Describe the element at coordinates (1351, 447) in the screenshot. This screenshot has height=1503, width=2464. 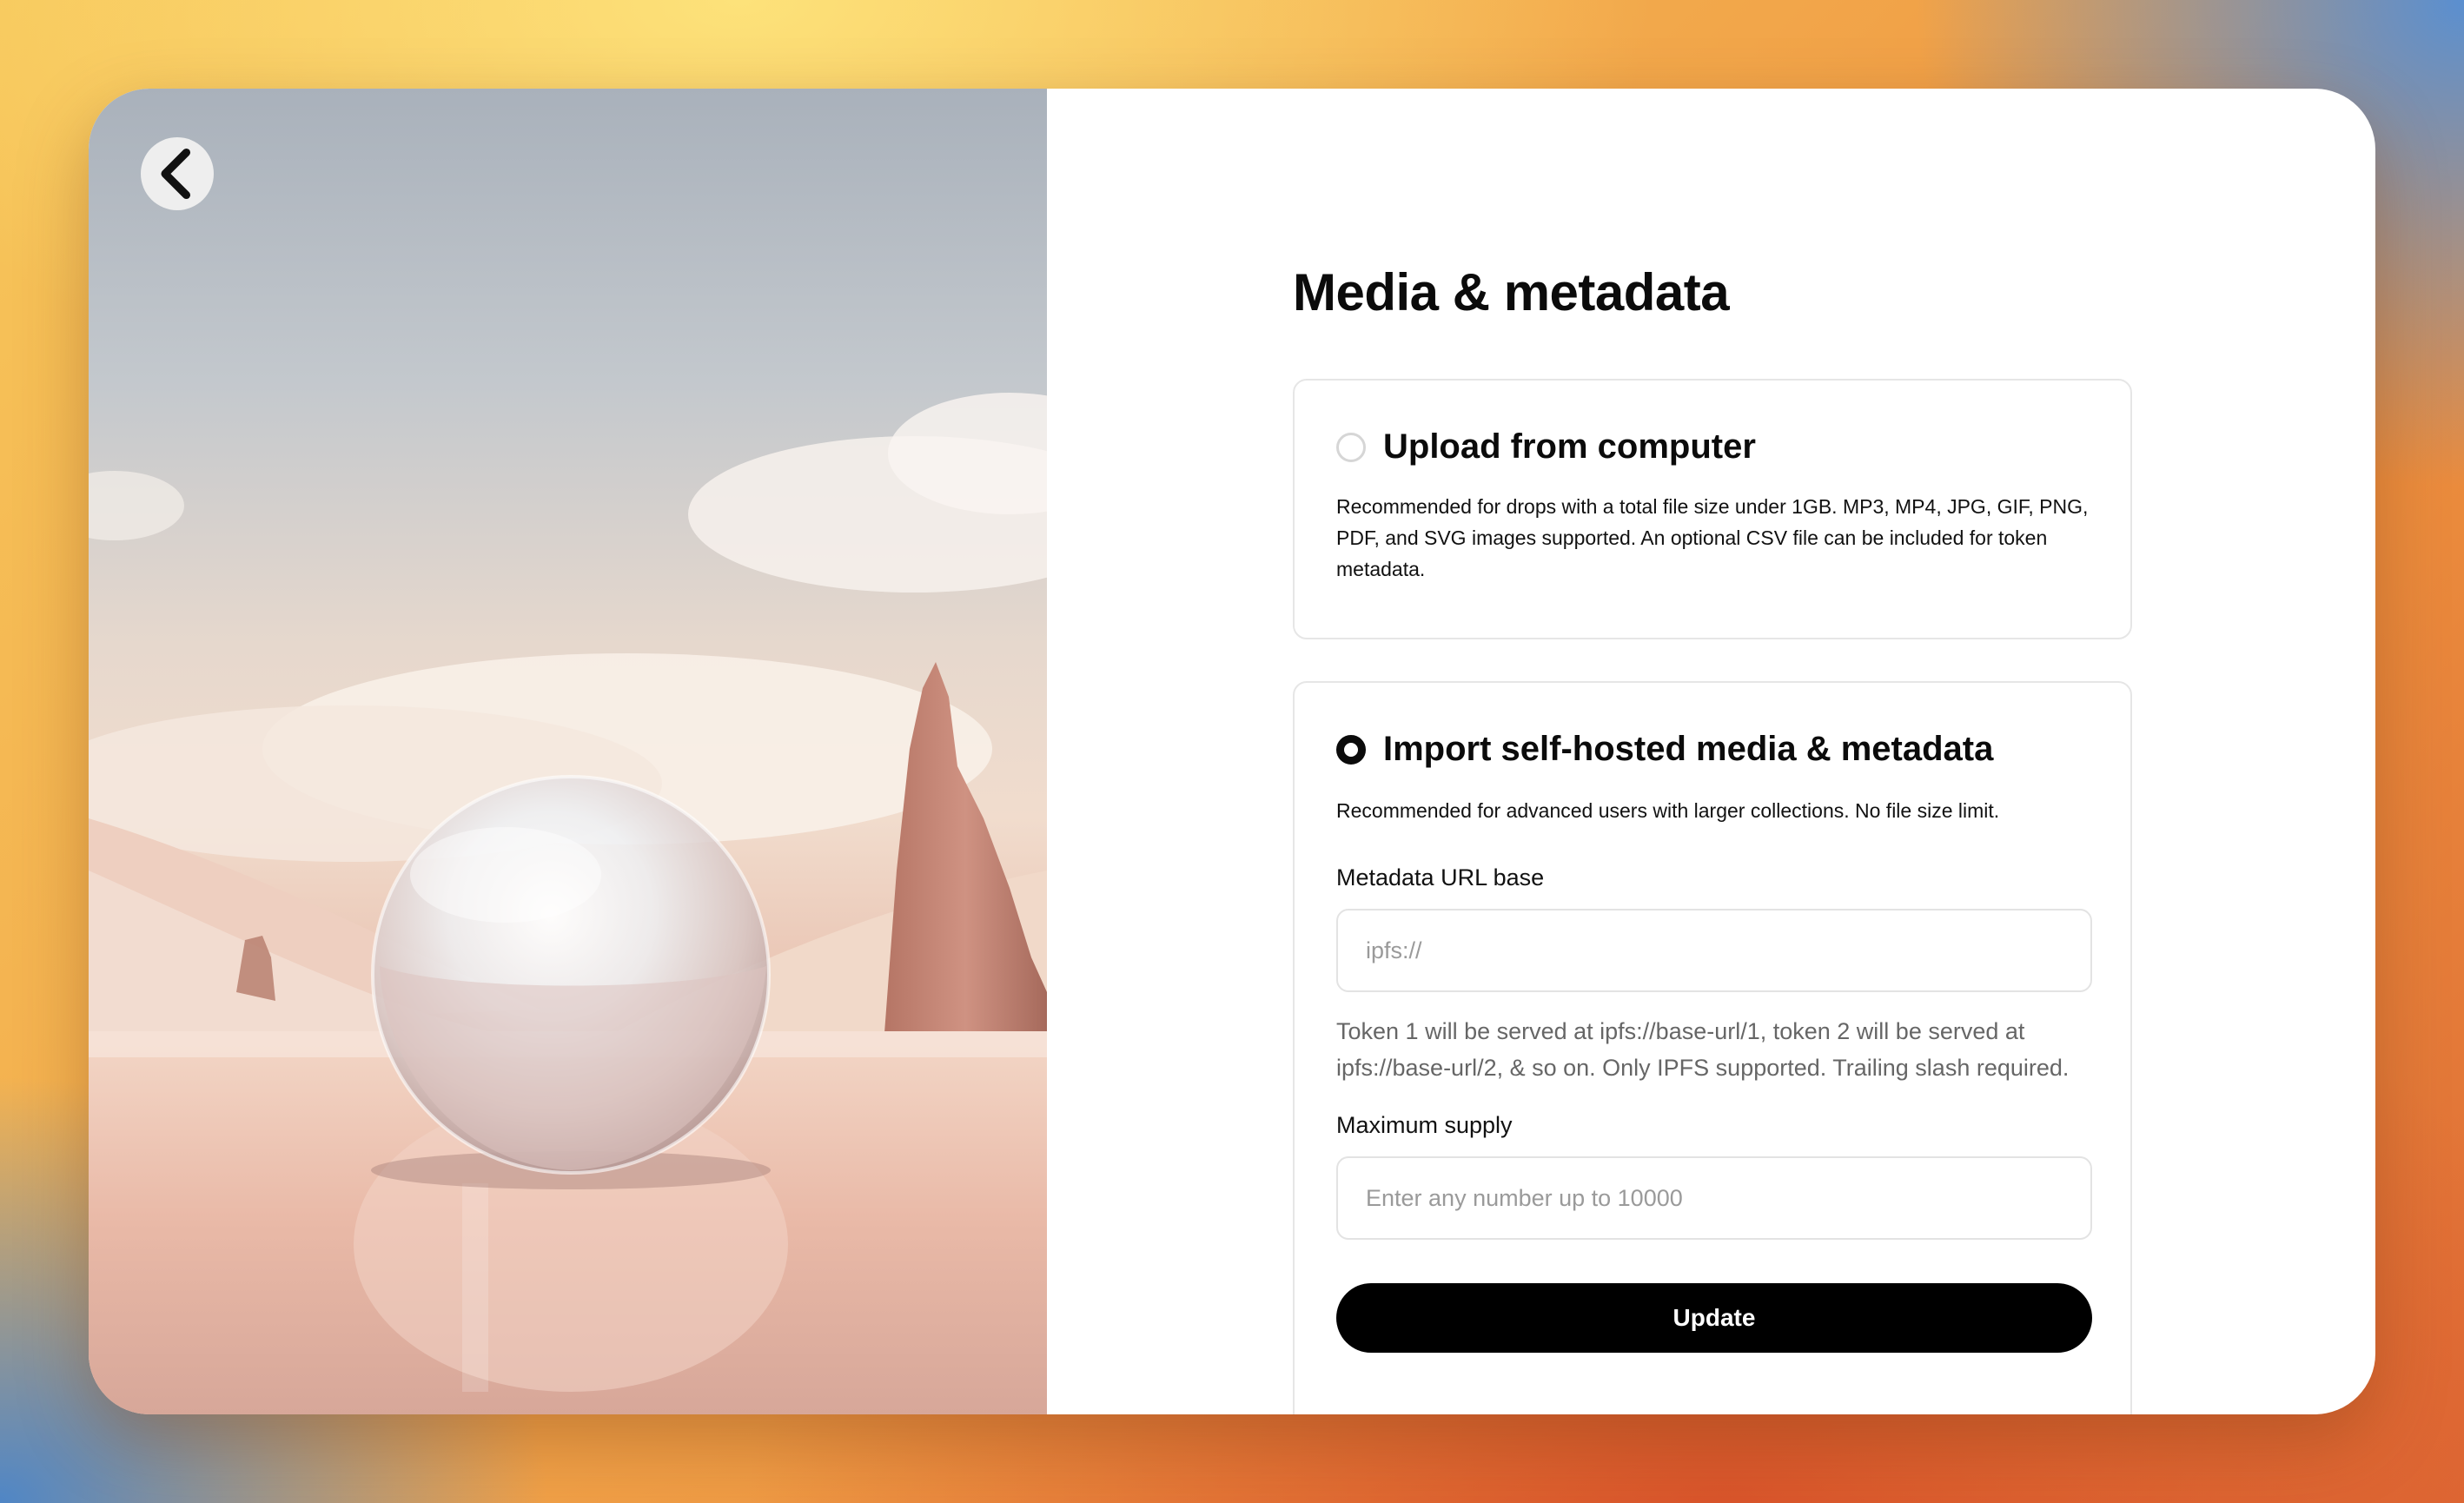
I see `radio-upload-from-computer` at that location.